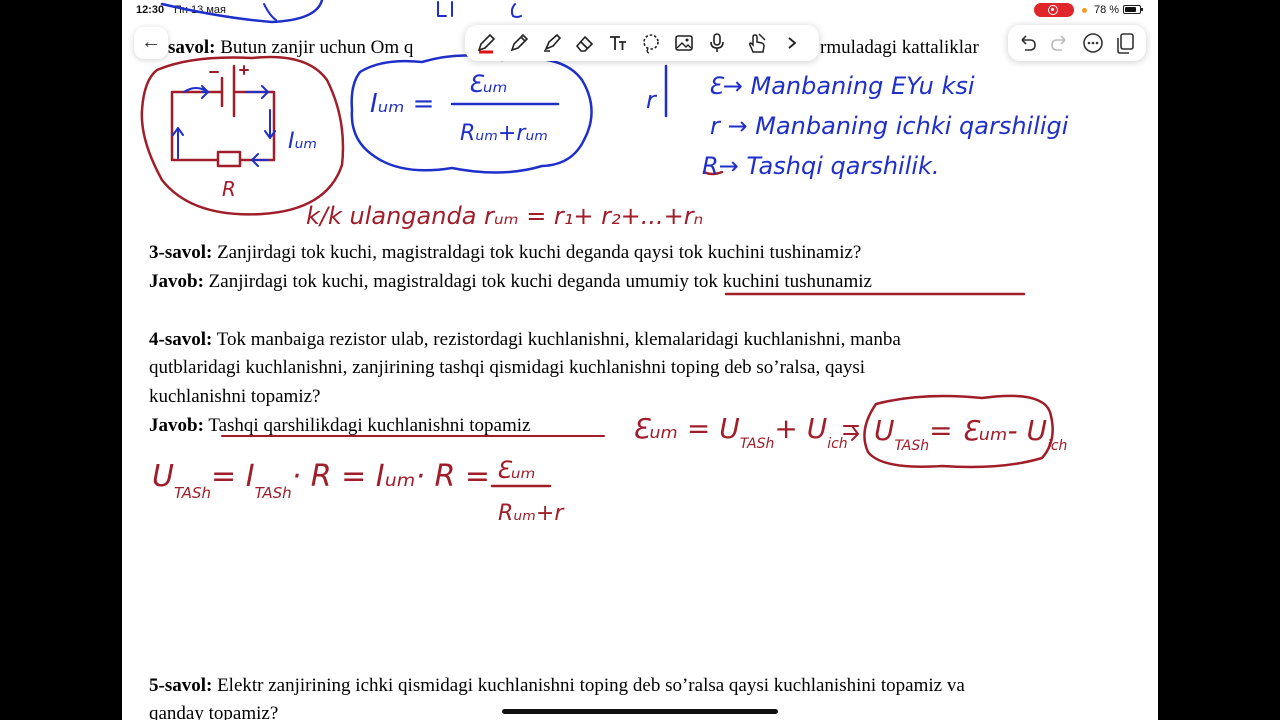 The width and height of the screenshot is (1280, 720). Describe the element at coordinates (552, 43) in the screenshot. I see `highlighter-icon` at that location.